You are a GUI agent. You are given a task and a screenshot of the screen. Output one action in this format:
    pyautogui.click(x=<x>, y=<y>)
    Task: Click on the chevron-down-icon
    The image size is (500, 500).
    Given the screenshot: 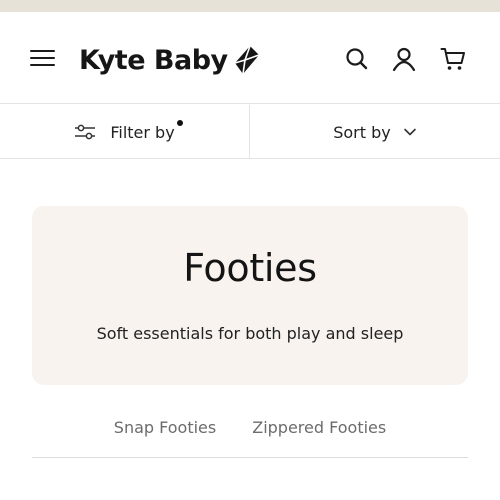 What is the action you would take?
    pyautogui.click(x=409, y=132)
    